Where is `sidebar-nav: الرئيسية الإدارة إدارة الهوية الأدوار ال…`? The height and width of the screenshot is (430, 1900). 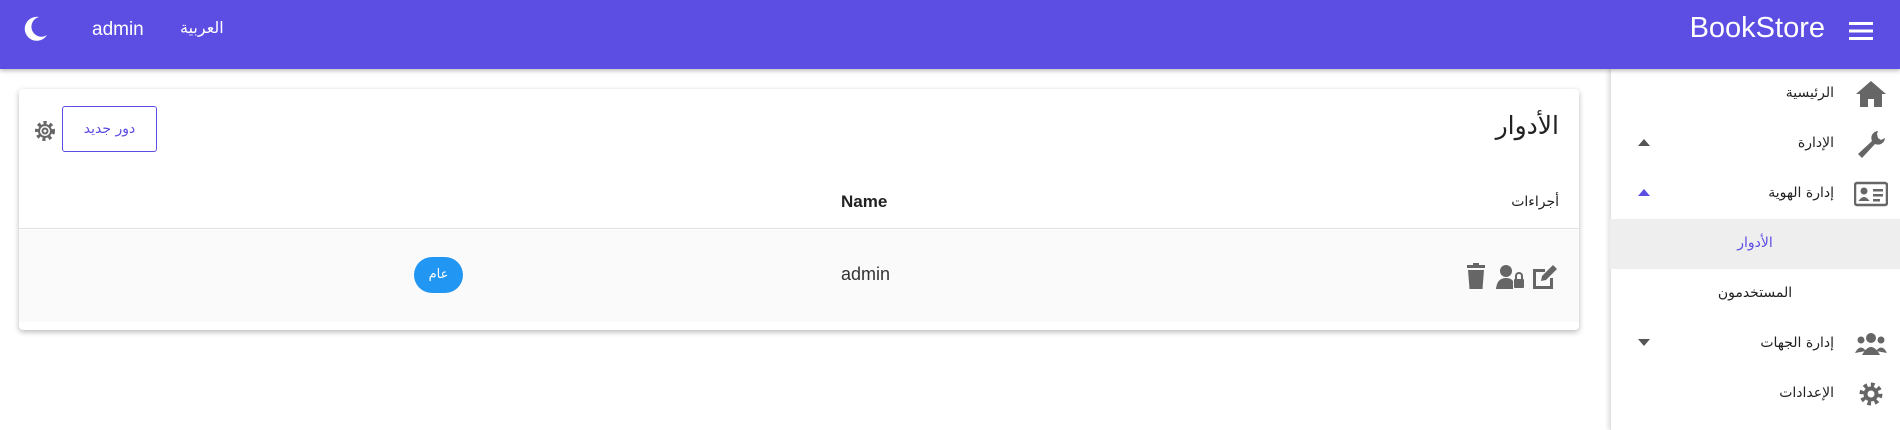 sidebar-nav: الرئيسية الإدارة إدارة الهوية الأدوار ال… is located at coordinates (1755, 249).